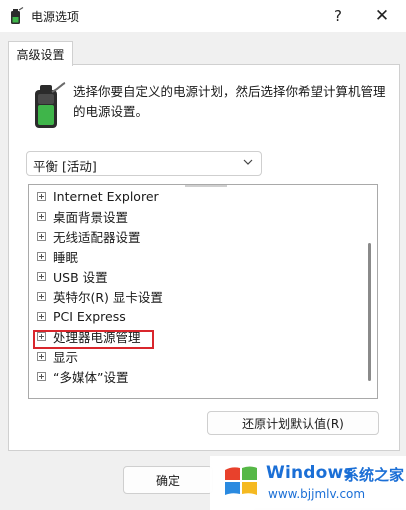 The height and width of the screenshot is (510, 406). Describe the element at coordinates (229, 101) in the screenshot. I see `description-text: 选择你要自定义的电源计划，然后选择你希望计算机管理的电源设置。` at that location.